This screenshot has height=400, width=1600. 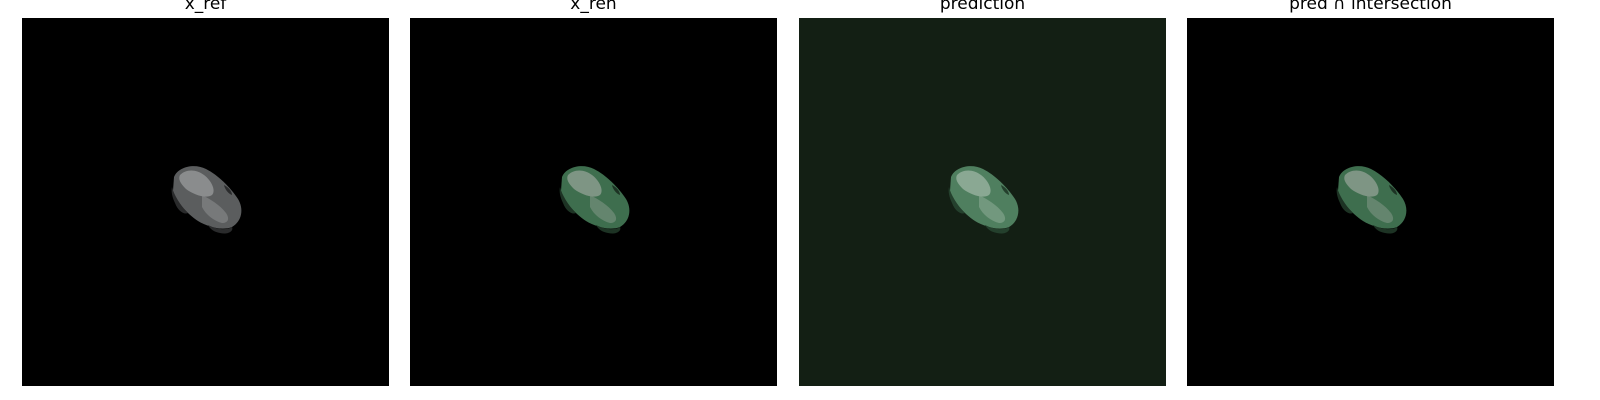 I want to click on panel-title: x_ref, so click(x=205, y=7).